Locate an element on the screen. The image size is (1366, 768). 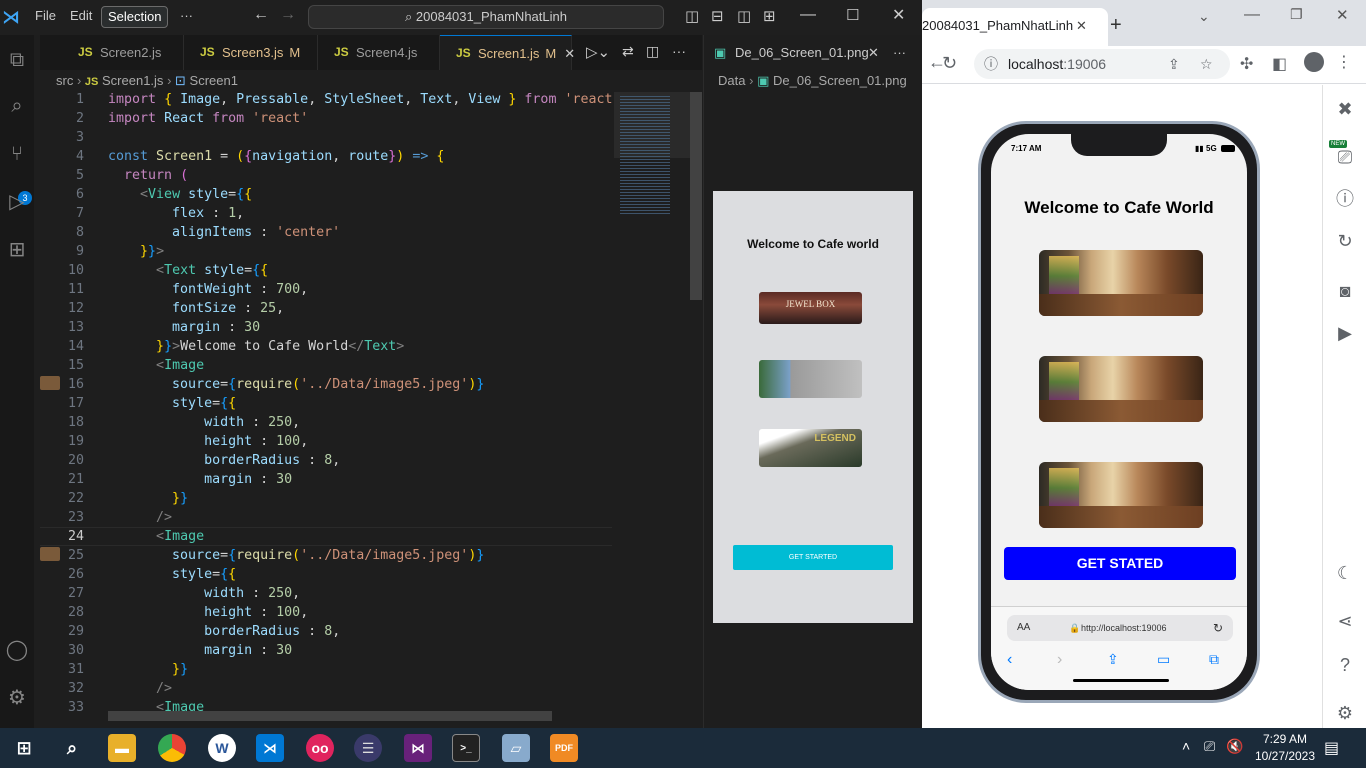
run-icon: ▷⌄ is located at coordinates (598, 52).